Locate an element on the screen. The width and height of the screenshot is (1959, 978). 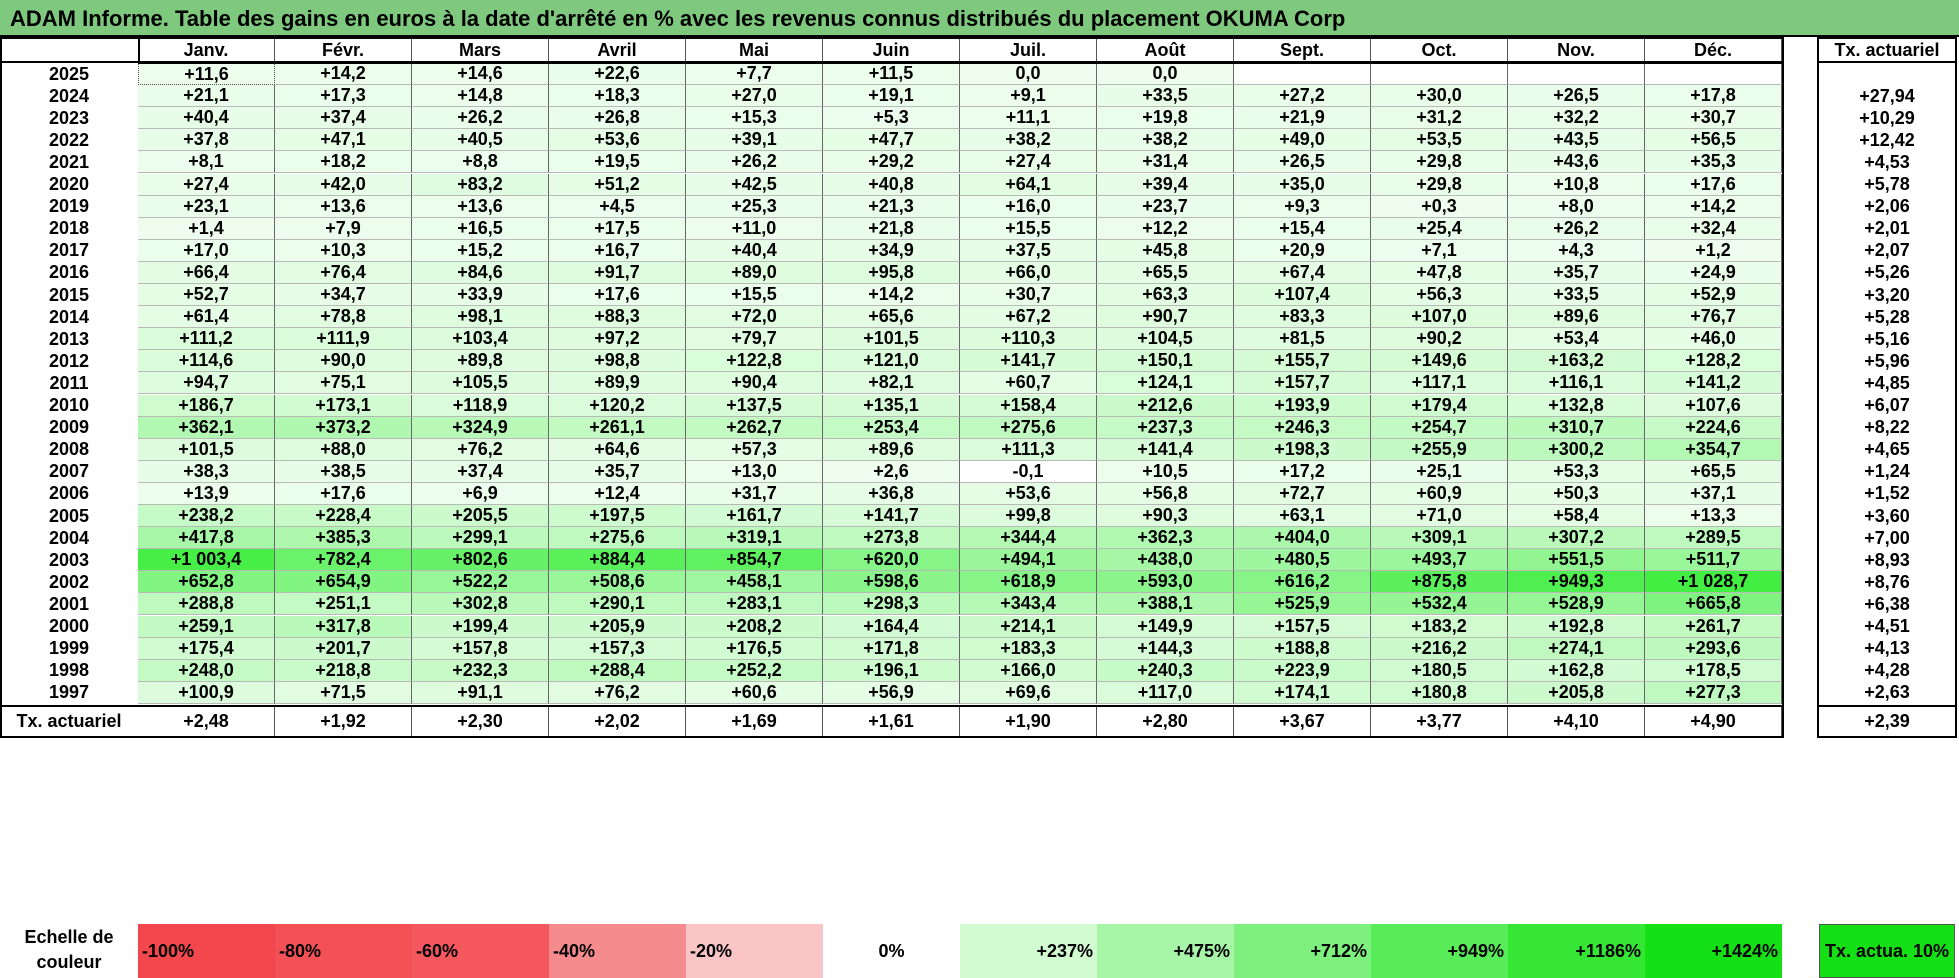
table-cell: 0,0 is located at coordinates (1028, 74).